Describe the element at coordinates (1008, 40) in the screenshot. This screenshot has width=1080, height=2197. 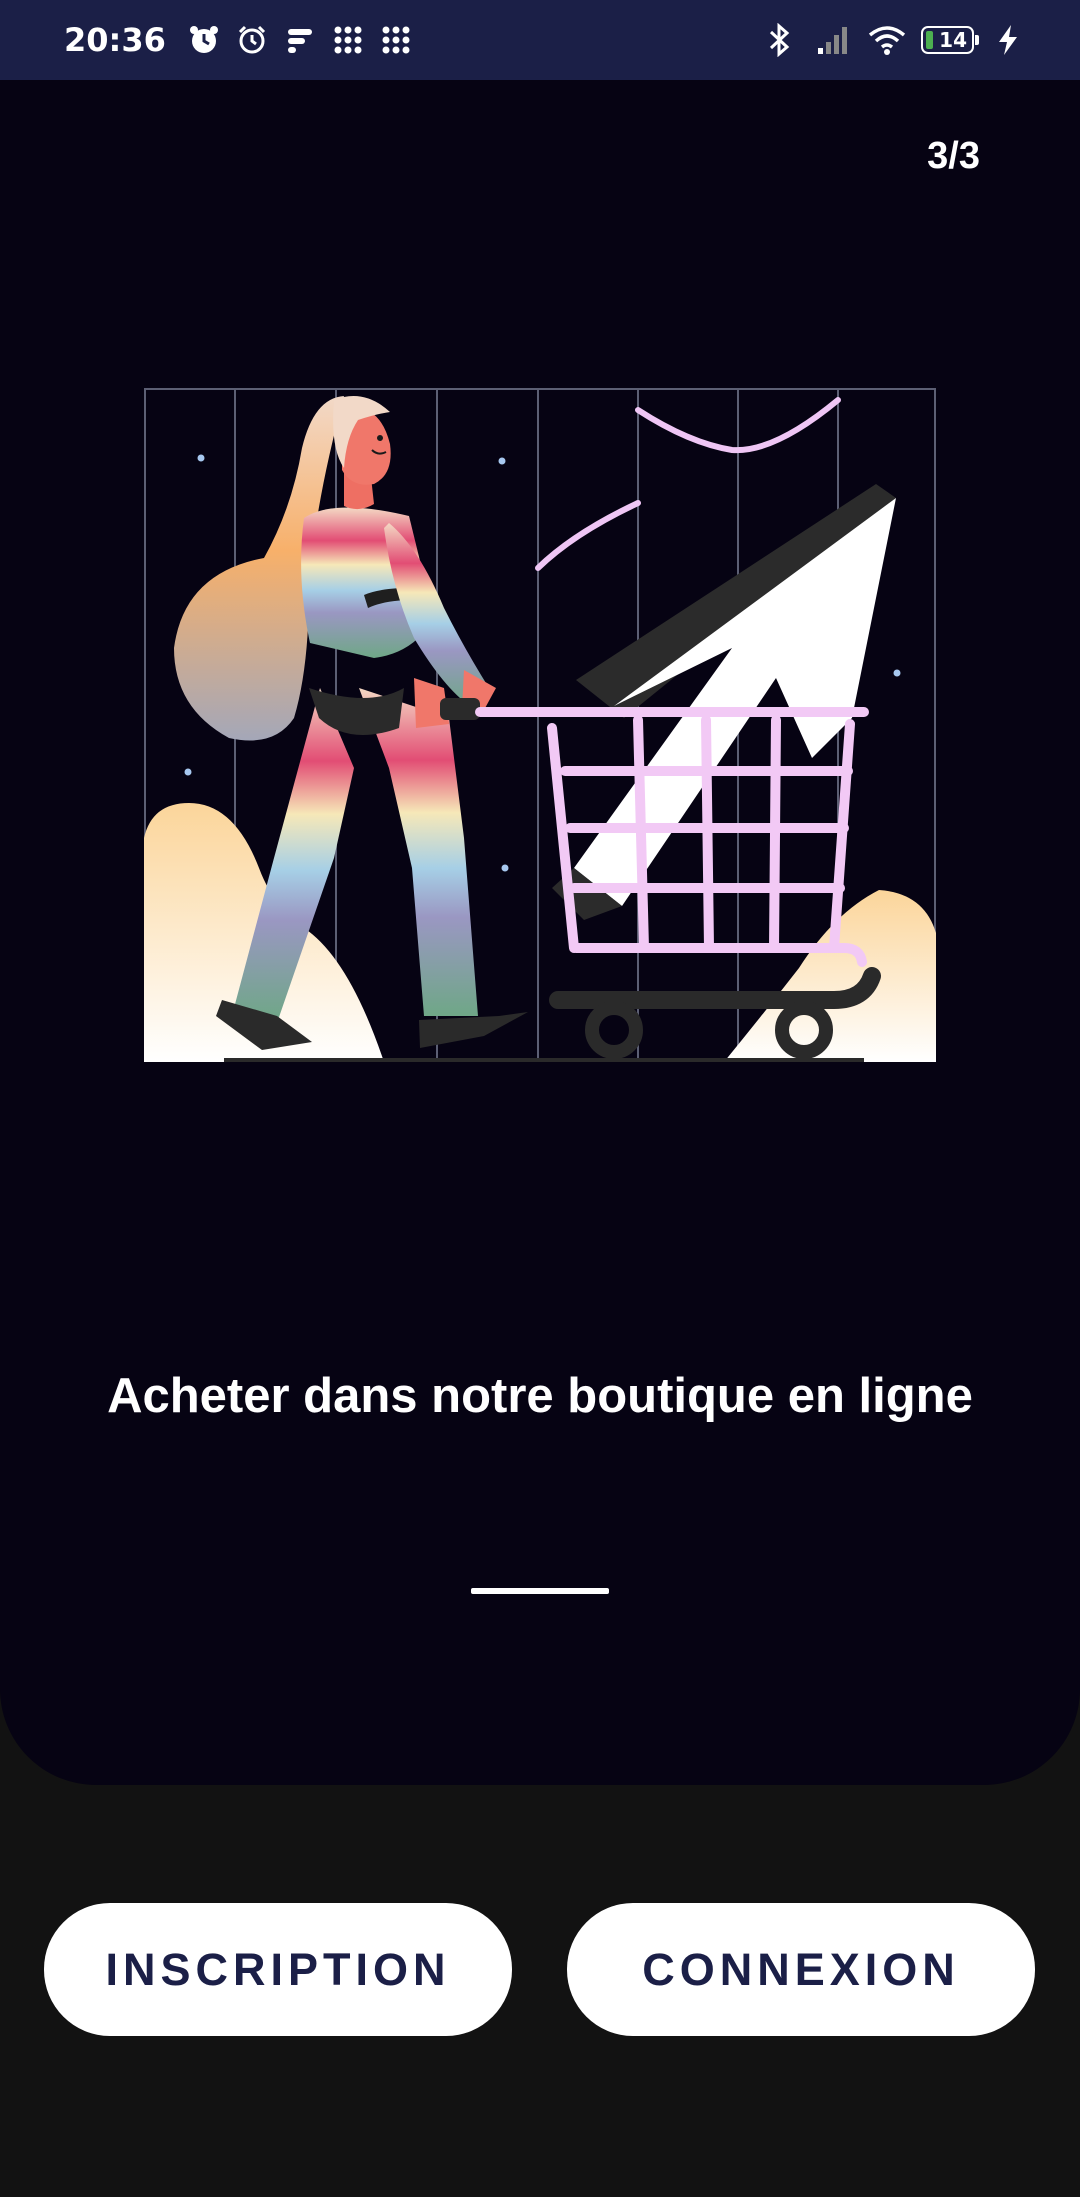
I see `charging-icon` at that location.